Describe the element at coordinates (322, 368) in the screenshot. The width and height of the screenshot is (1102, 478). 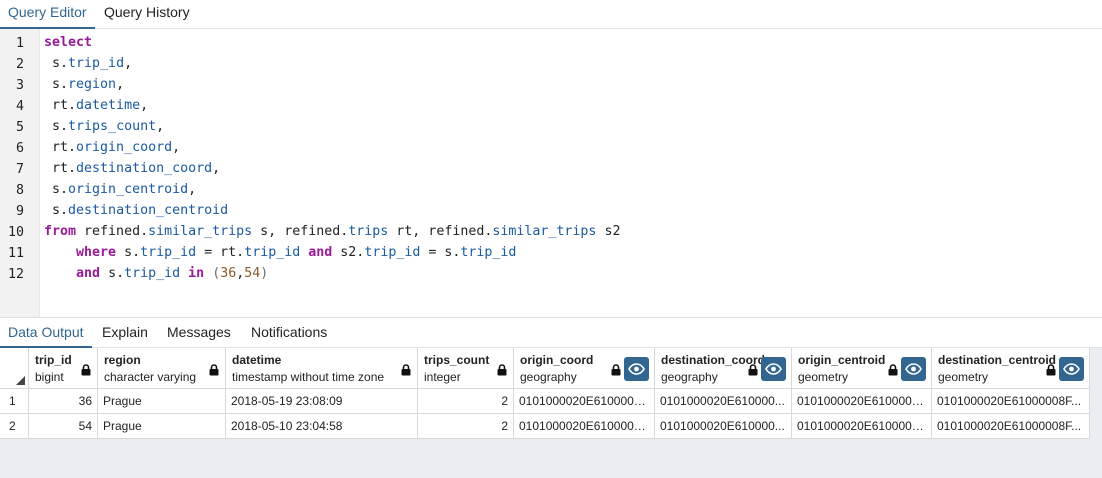
I see `column-header-datetime: datetime timestamp without time zone` at that location.